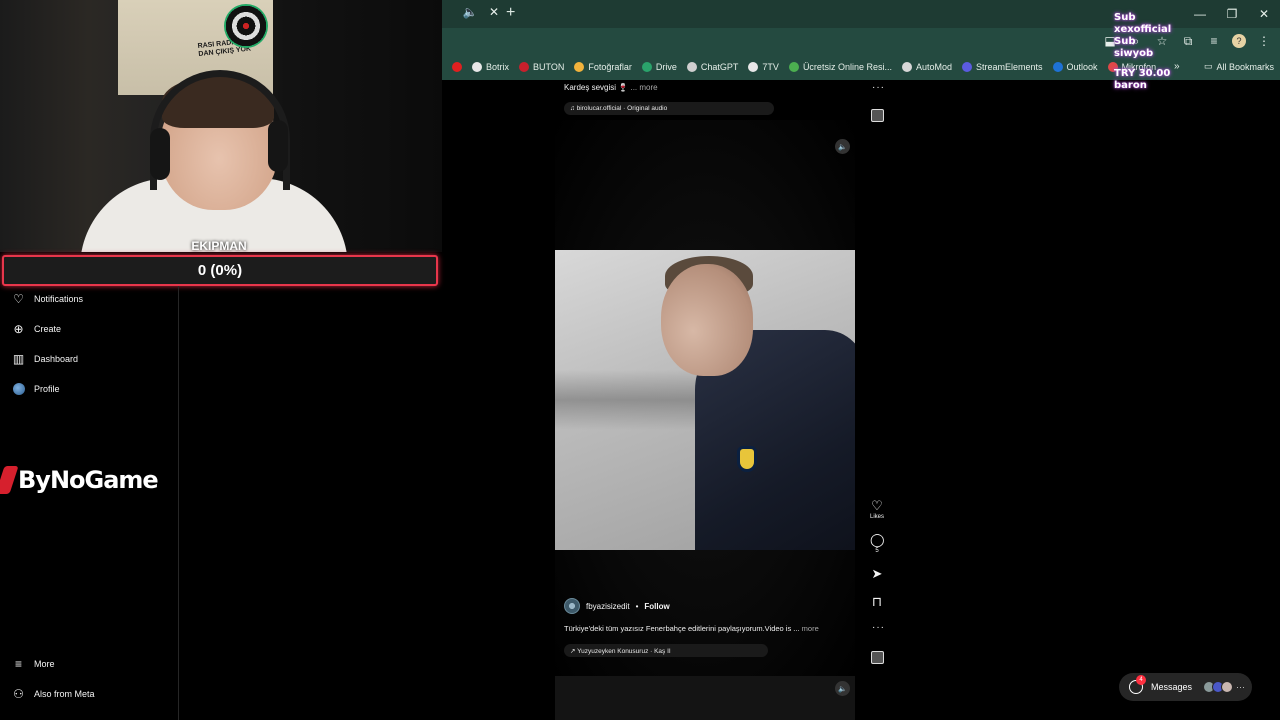 The height and width of the screenshot is (720, 1280). I want to click on goal-label: EKIPMAN, so click(219, 246).